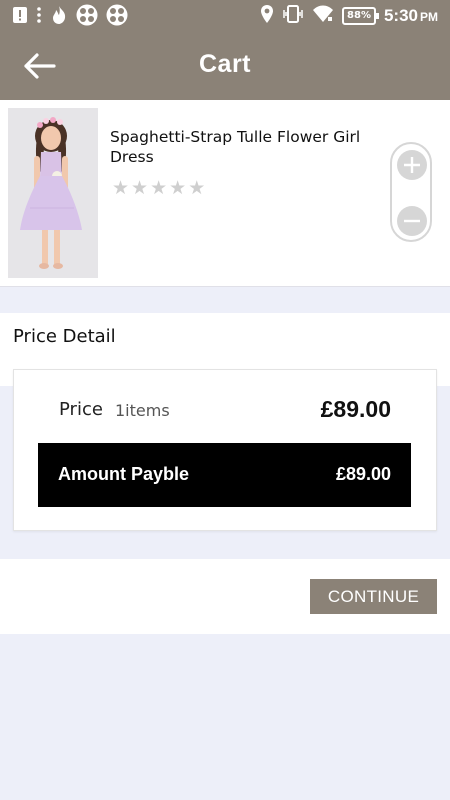 The image size is (450, 800). What do you see at coordinates (224, 475) in the screenshot?
I see `amount-payable-bar: Amount Payble £89.00` at bounding box center [224, 475].